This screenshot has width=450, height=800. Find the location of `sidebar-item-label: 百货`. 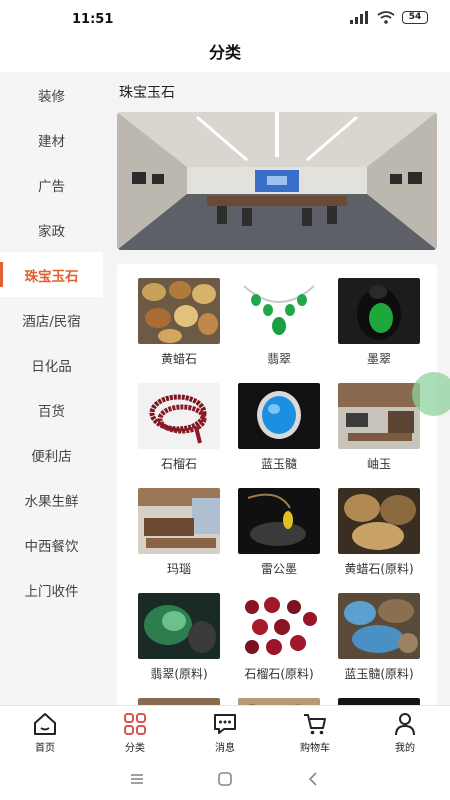

sidebar-item-label: 百货 is located at coordinates (51, 411).